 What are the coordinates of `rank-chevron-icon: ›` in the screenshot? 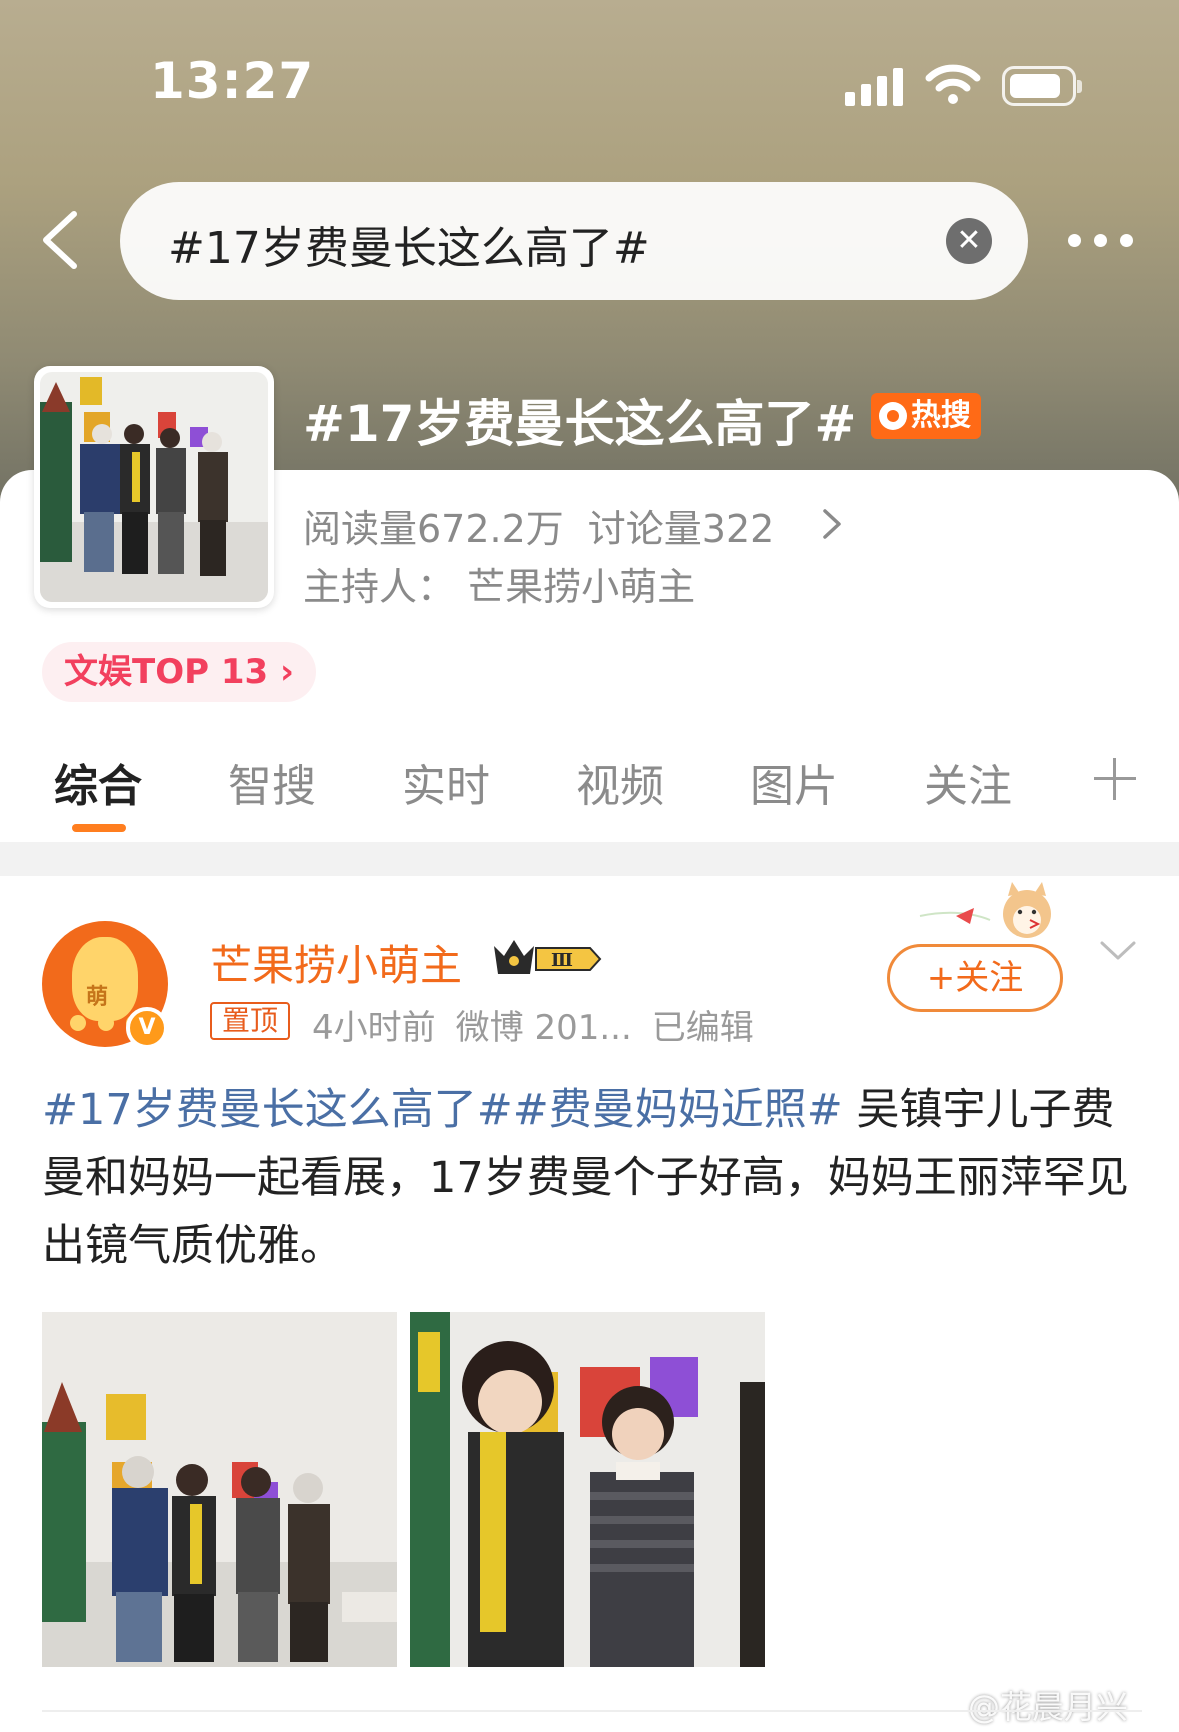 It's located at (287, 672).